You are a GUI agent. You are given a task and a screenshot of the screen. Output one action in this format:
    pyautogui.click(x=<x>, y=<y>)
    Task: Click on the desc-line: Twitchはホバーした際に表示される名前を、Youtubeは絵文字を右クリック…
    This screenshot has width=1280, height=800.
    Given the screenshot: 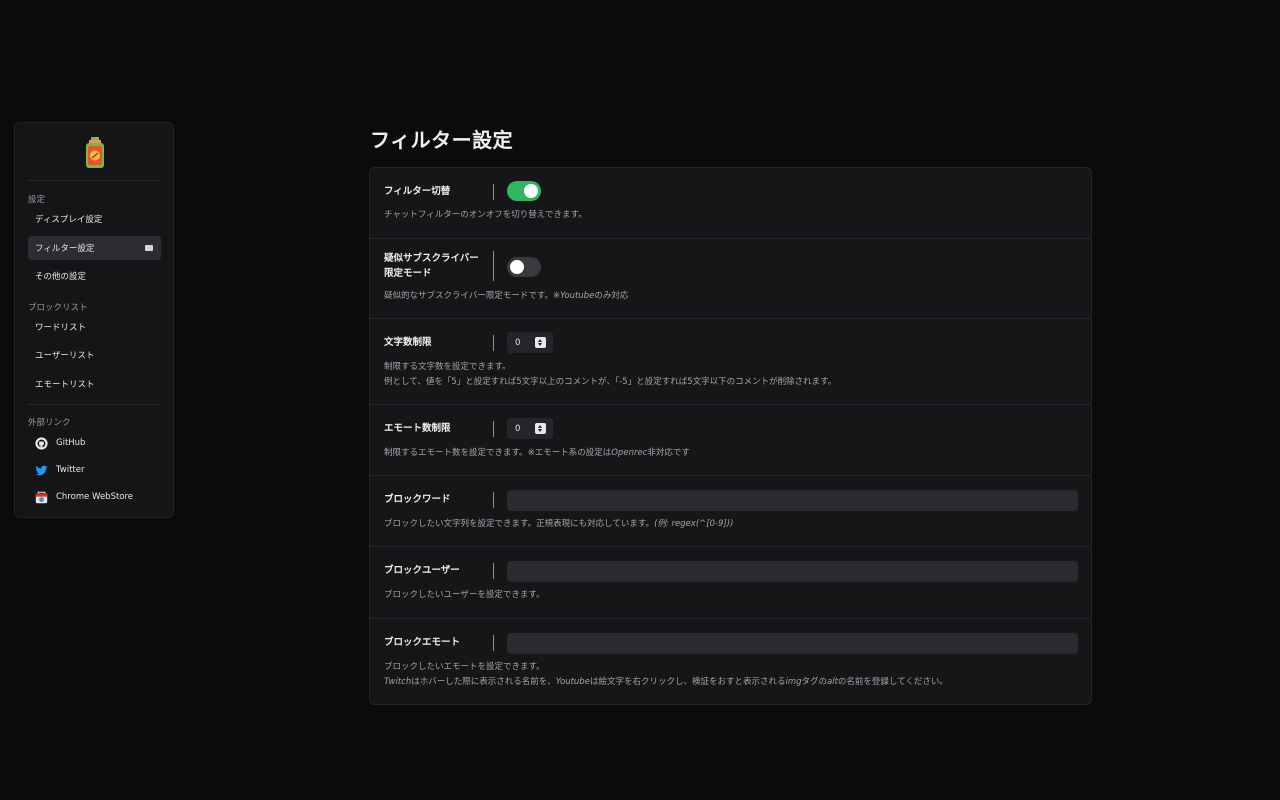 What is the action you would take?
    pyautogui.click(x=666, y=682)
    